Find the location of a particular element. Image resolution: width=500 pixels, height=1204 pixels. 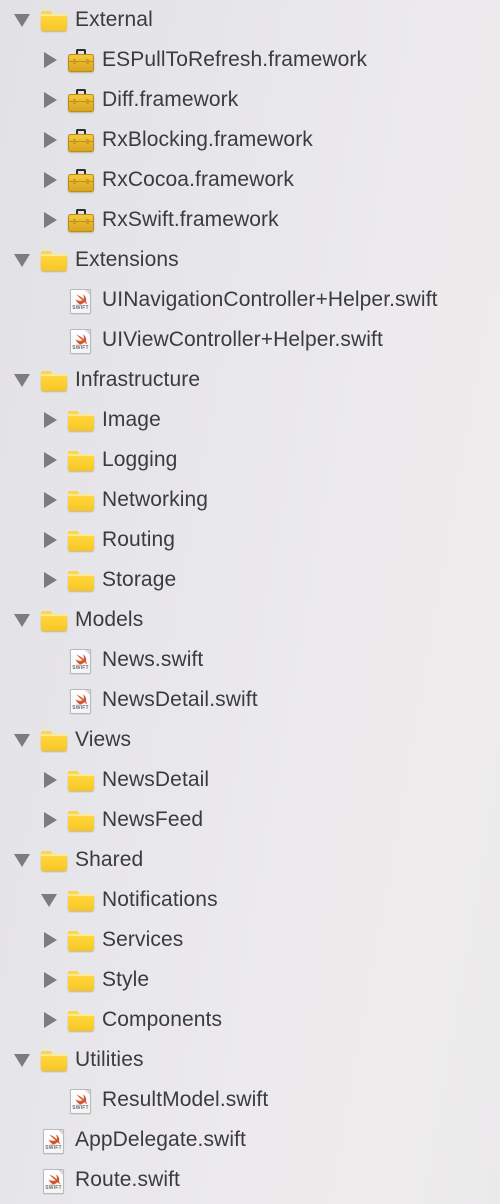

tree-row-label: News.swift is located at coordinates (153, 659).